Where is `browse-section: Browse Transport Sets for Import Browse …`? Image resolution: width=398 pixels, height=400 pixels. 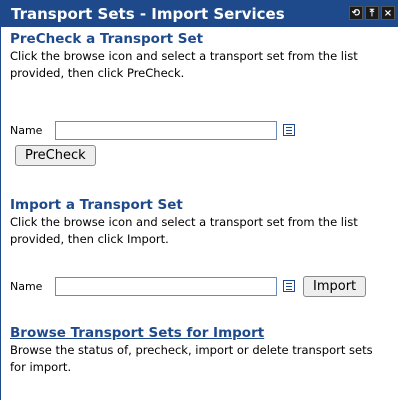 browse-section: Browse Transport Sets for Import Browse … is located at coordinates (201, 350).